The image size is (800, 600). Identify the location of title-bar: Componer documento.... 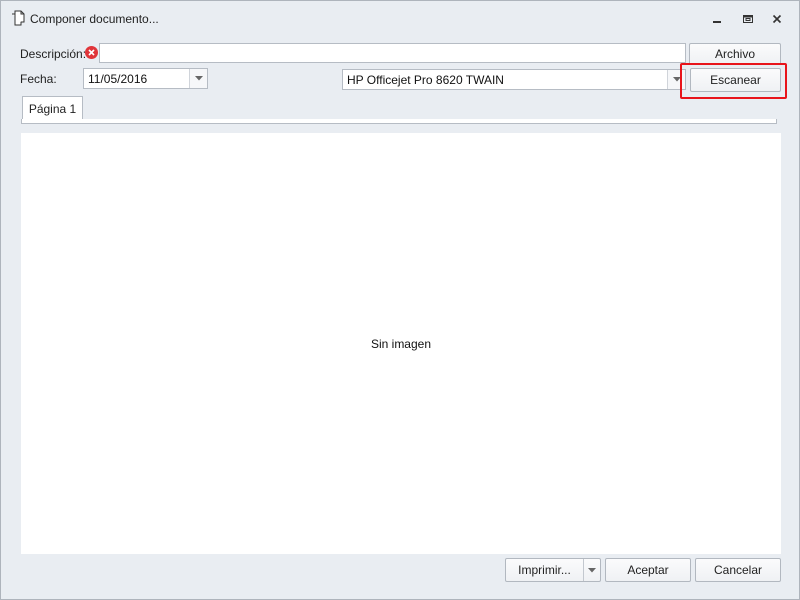
(400, 18).